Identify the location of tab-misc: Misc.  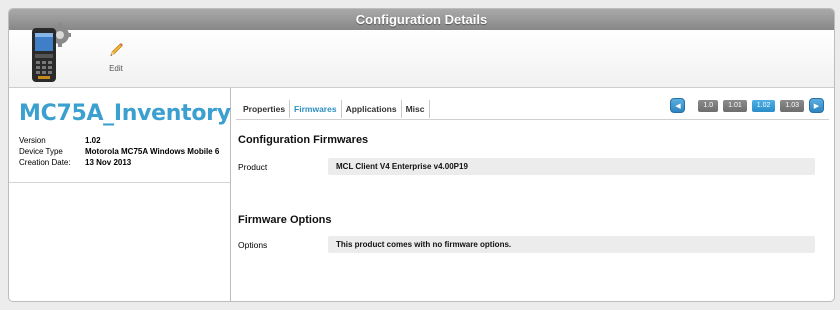
(415, 109).